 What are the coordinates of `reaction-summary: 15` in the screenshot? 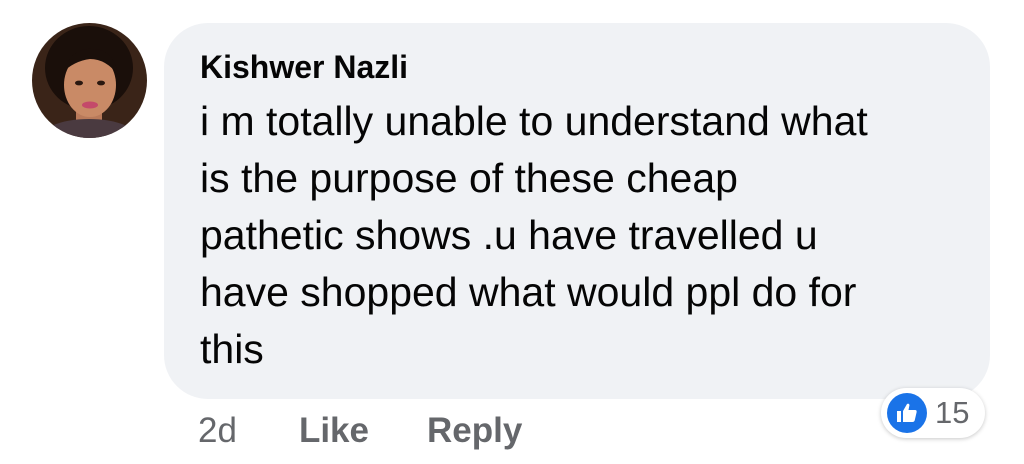 It's located at (933, 413).